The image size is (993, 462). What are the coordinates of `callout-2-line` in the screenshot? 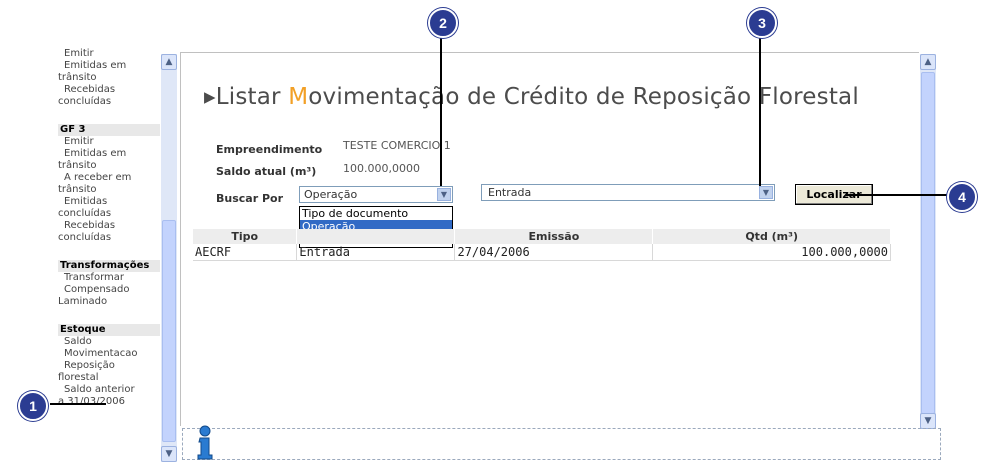 It's located at (441, 110).